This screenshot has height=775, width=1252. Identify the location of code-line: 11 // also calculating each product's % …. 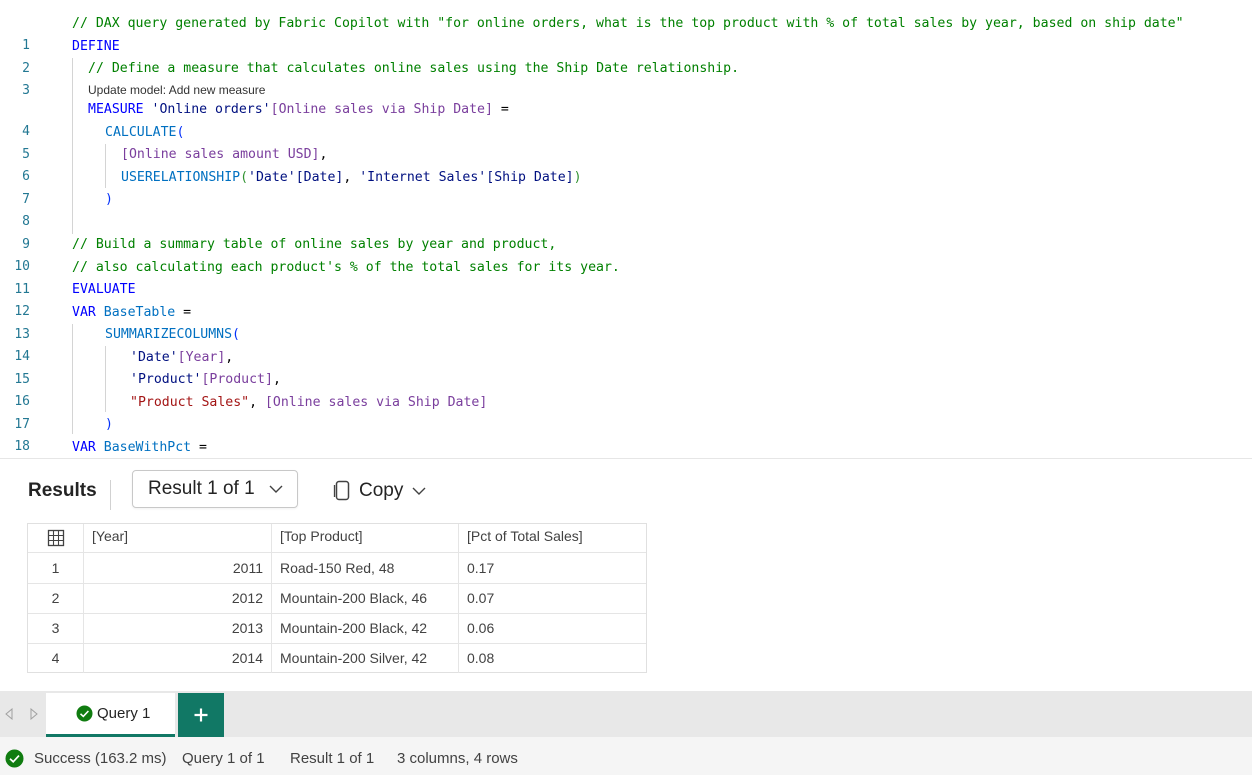
(626, 277).